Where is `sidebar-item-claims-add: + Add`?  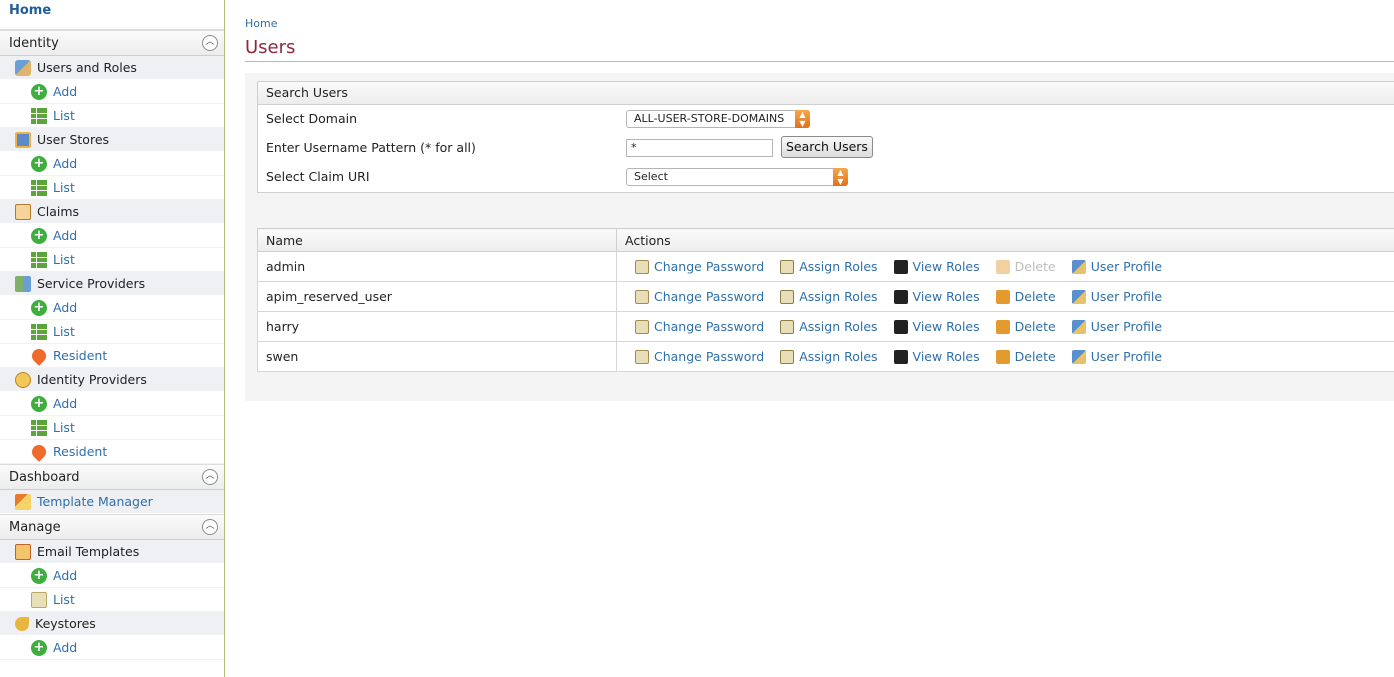
sidebar-item-claims-add: + Add is located at coordinates (112, 236).